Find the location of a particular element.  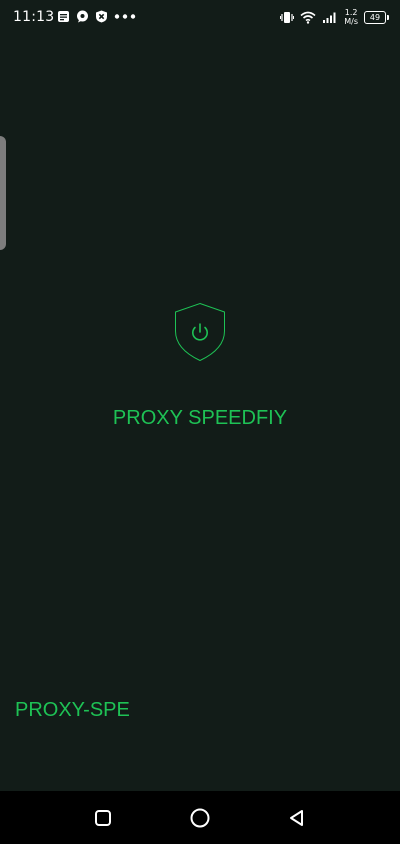

back-icon is located at coordinates (296, 818).